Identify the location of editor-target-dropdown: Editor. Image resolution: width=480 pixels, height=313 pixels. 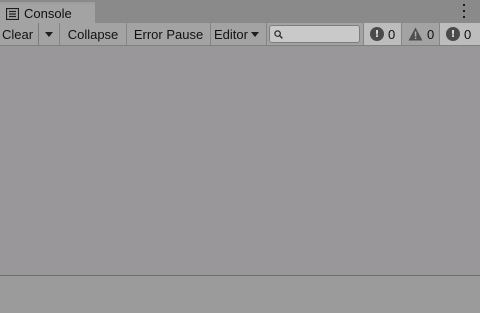
(239, 34).